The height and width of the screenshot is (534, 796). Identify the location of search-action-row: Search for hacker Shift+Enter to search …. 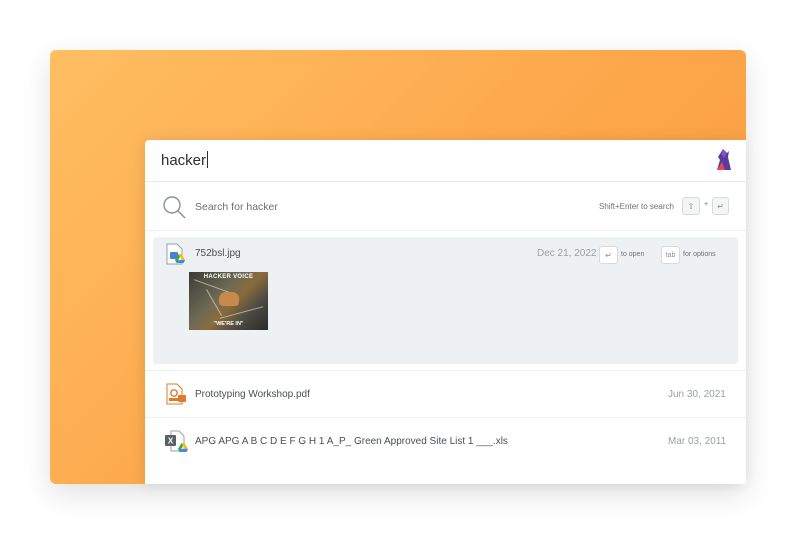
(445, 206).